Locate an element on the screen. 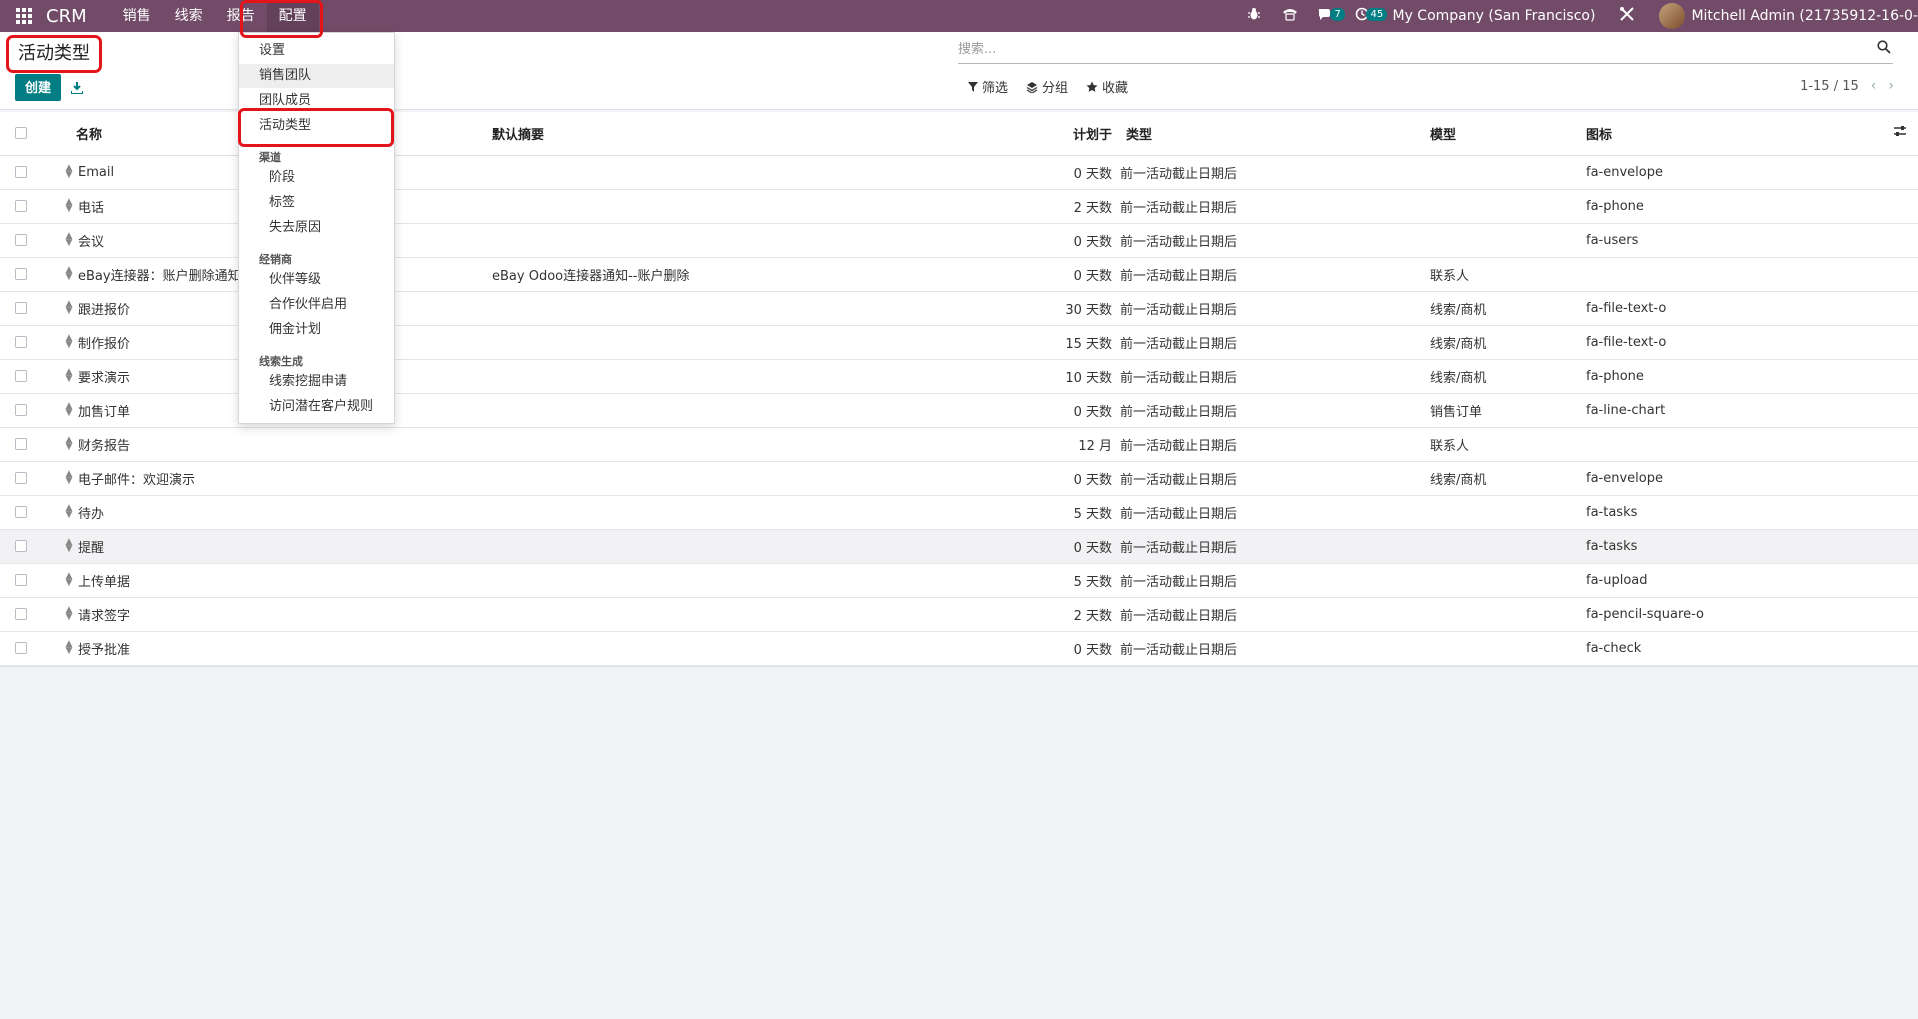 The width and height of the screenshot is (1918, 1019). menu-item-settings: 设置 is located at coordinates (316, 51).